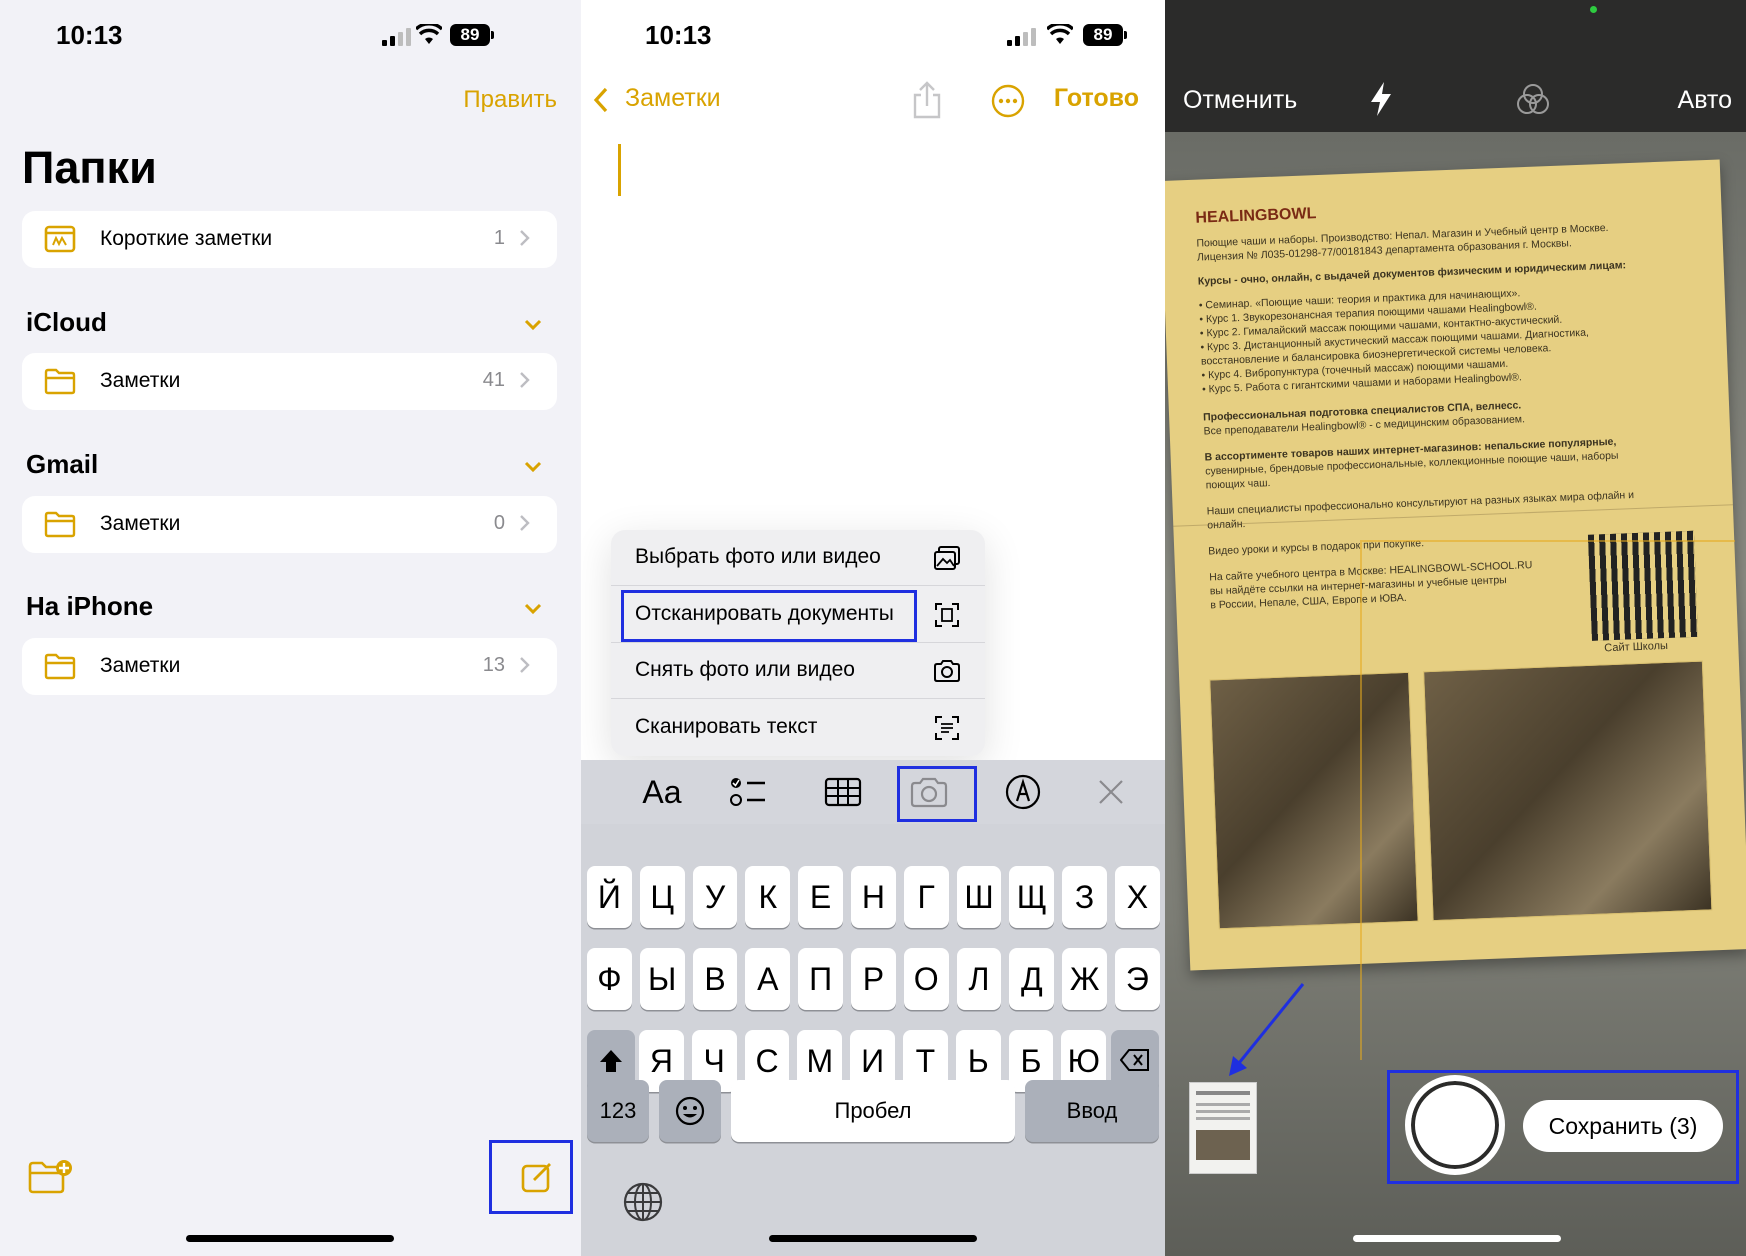 This screenshot has width=1746, height=1256. I want to click on new-folder-icon, so click(50, 1176).